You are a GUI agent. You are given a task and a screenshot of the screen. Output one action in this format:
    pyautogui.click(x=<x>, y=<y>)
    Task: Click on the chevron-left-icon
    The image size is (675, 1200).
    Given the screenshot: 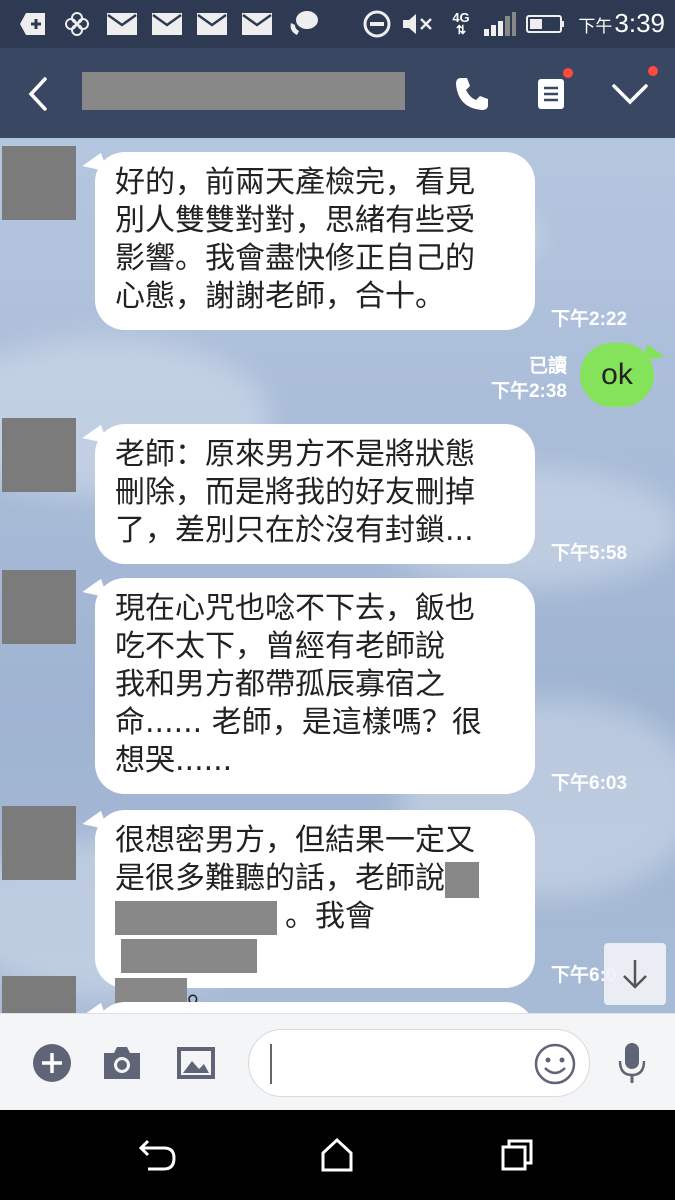 What is the action you would take?
    pyautogui.click(x=37, y=94)
    